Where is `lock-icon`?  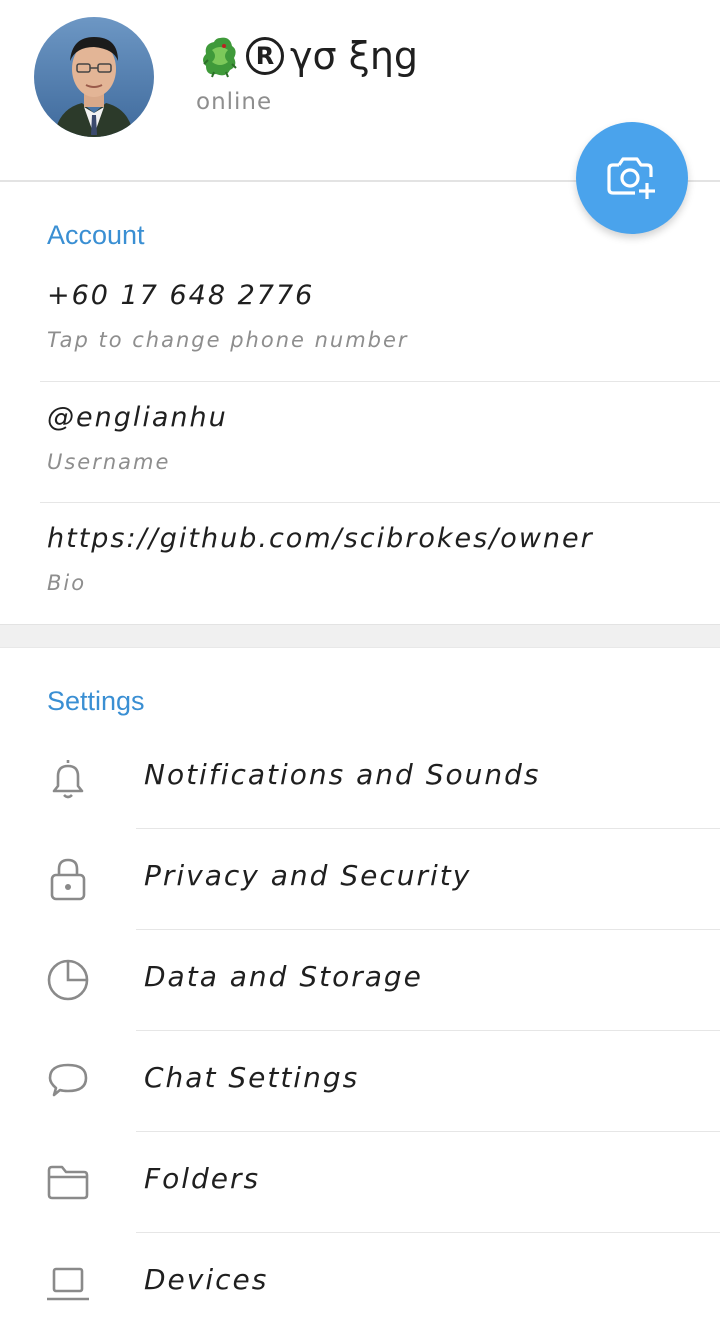
lock-icon is located at coordinates (68, 879).